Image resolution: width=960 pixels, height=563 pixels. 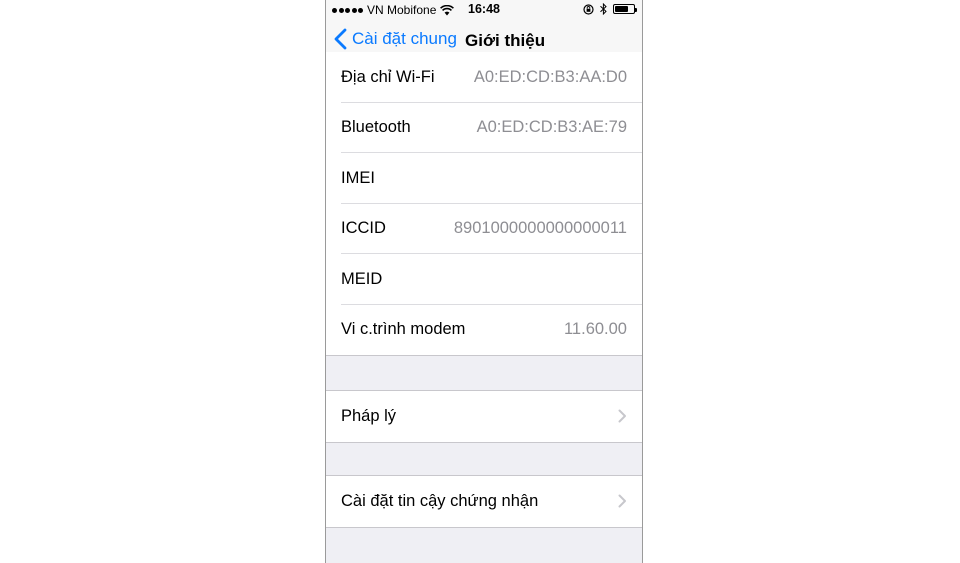 I want to click on certificate-trust-settings-row: Cài đặt tin cậy chứng nhận, so click(x=484, y=501).